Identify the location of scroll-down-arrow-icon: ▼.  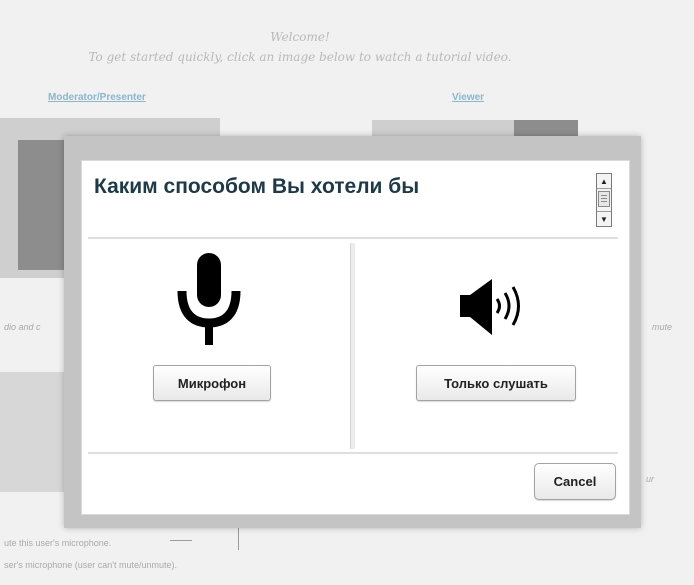
(604, 218).